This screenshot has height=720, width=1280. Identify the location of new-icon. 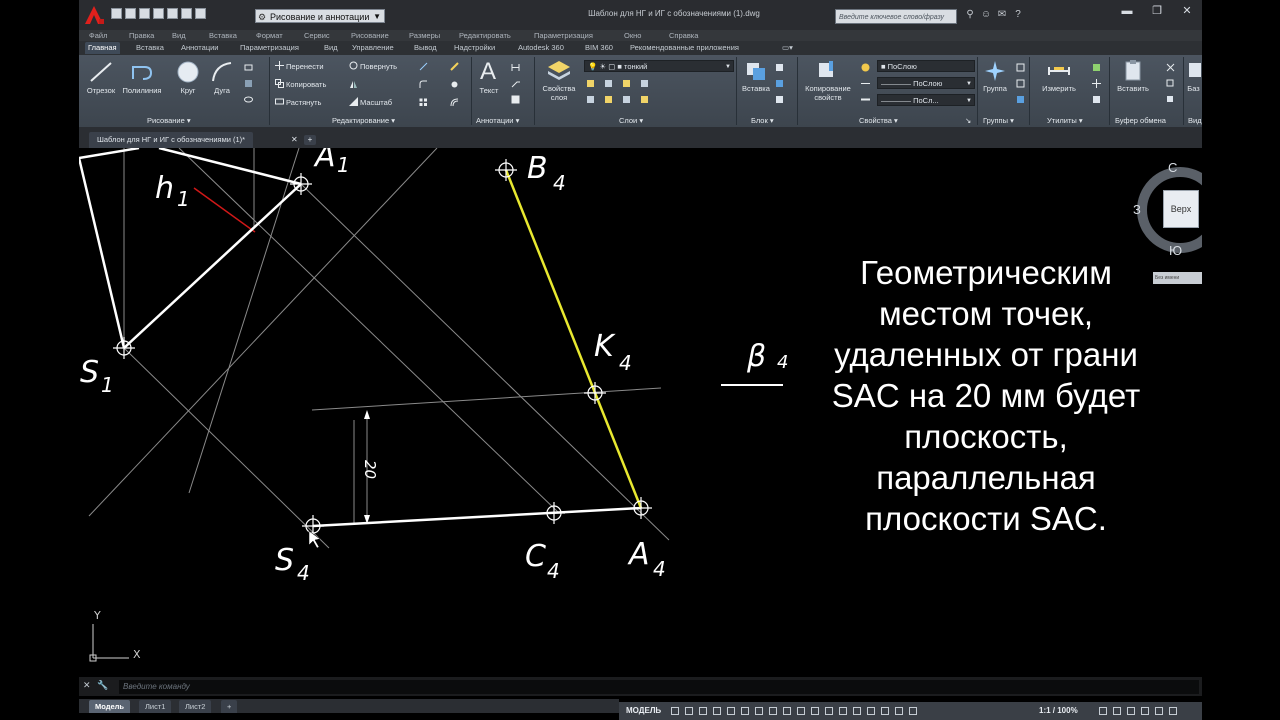
(116, 13).